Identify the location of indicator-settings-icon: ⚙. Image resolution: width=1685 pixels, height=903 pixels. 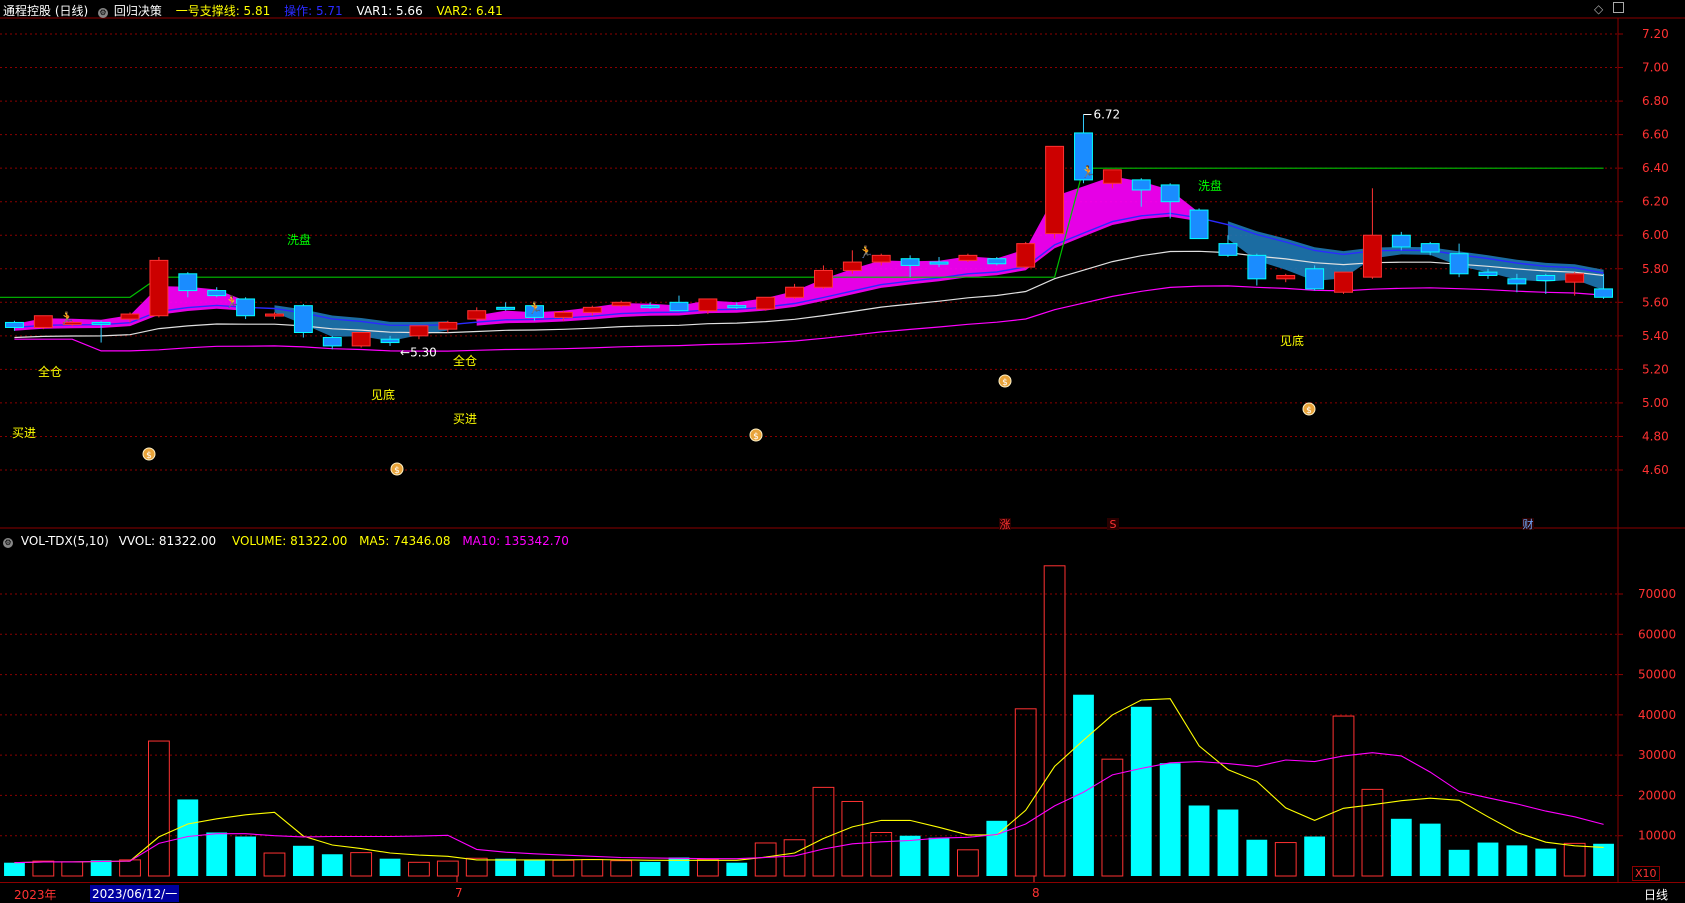
(103, 13).